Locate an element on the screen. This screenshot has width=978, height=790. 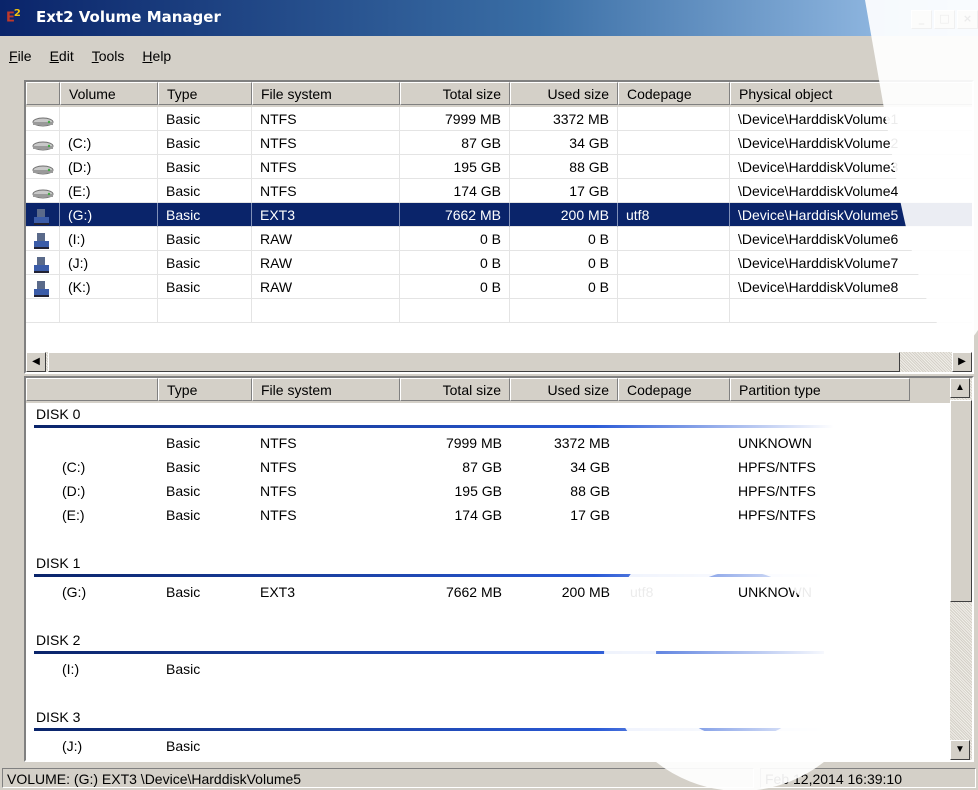
menu-bar: File Edit Tools Help is located at coordinates (489, 56).